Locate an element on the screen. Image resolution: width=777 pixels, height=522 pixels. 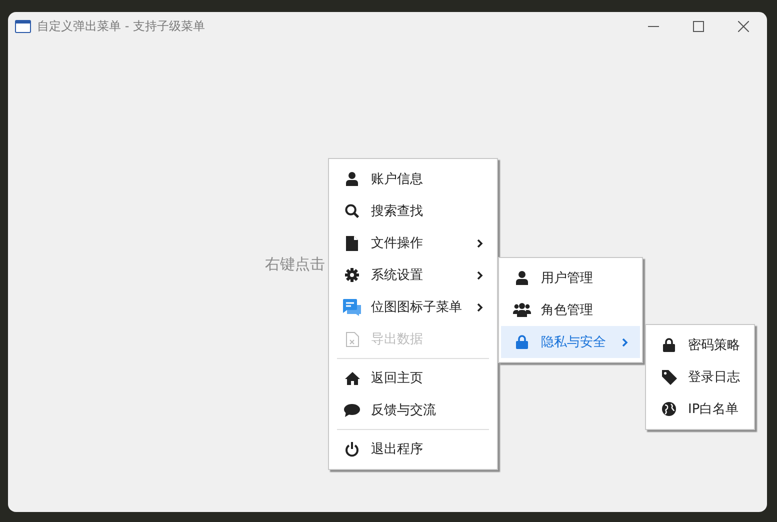
search-icon is located at coordinates (352, 211).